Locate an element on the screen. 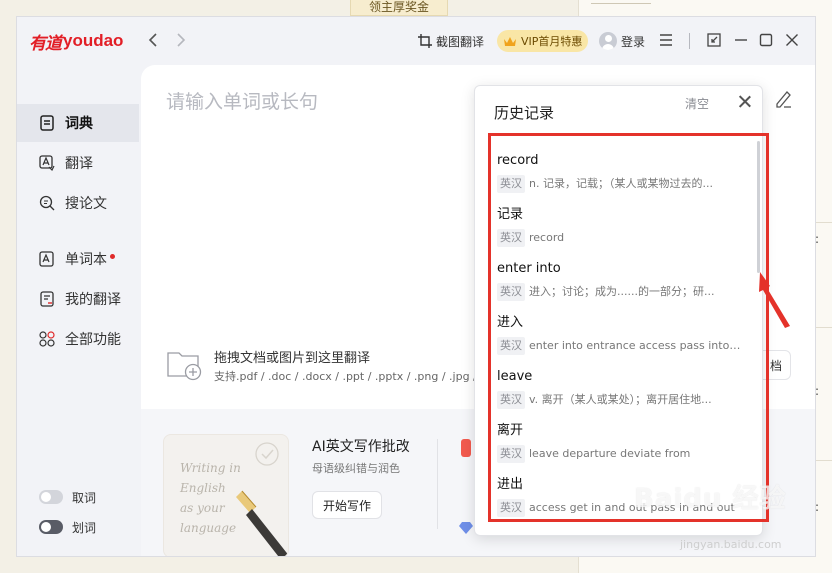 This screenshot has height=573, width=832. start-writing-button: 开始写作 is located at coordinates (347, 505).